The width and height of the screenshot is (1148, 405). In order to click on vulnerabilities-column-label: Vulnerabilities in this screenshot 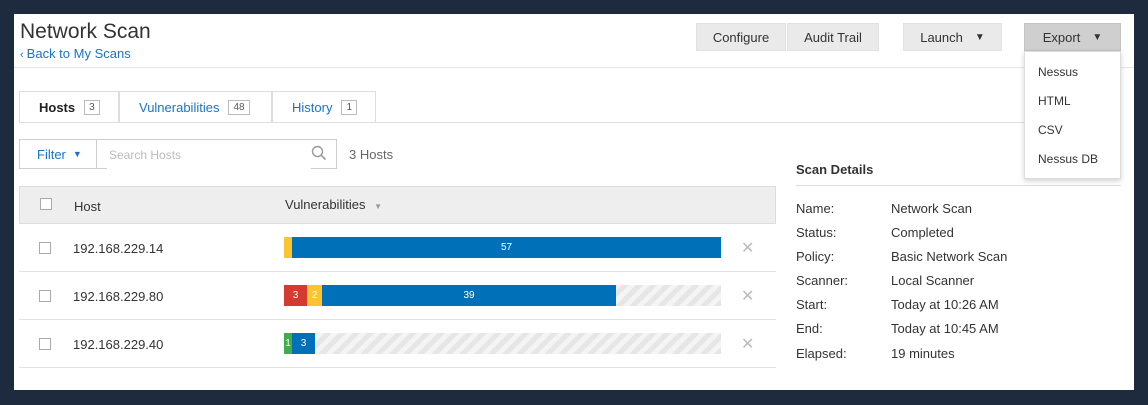, I will do `click(325, 204)`.